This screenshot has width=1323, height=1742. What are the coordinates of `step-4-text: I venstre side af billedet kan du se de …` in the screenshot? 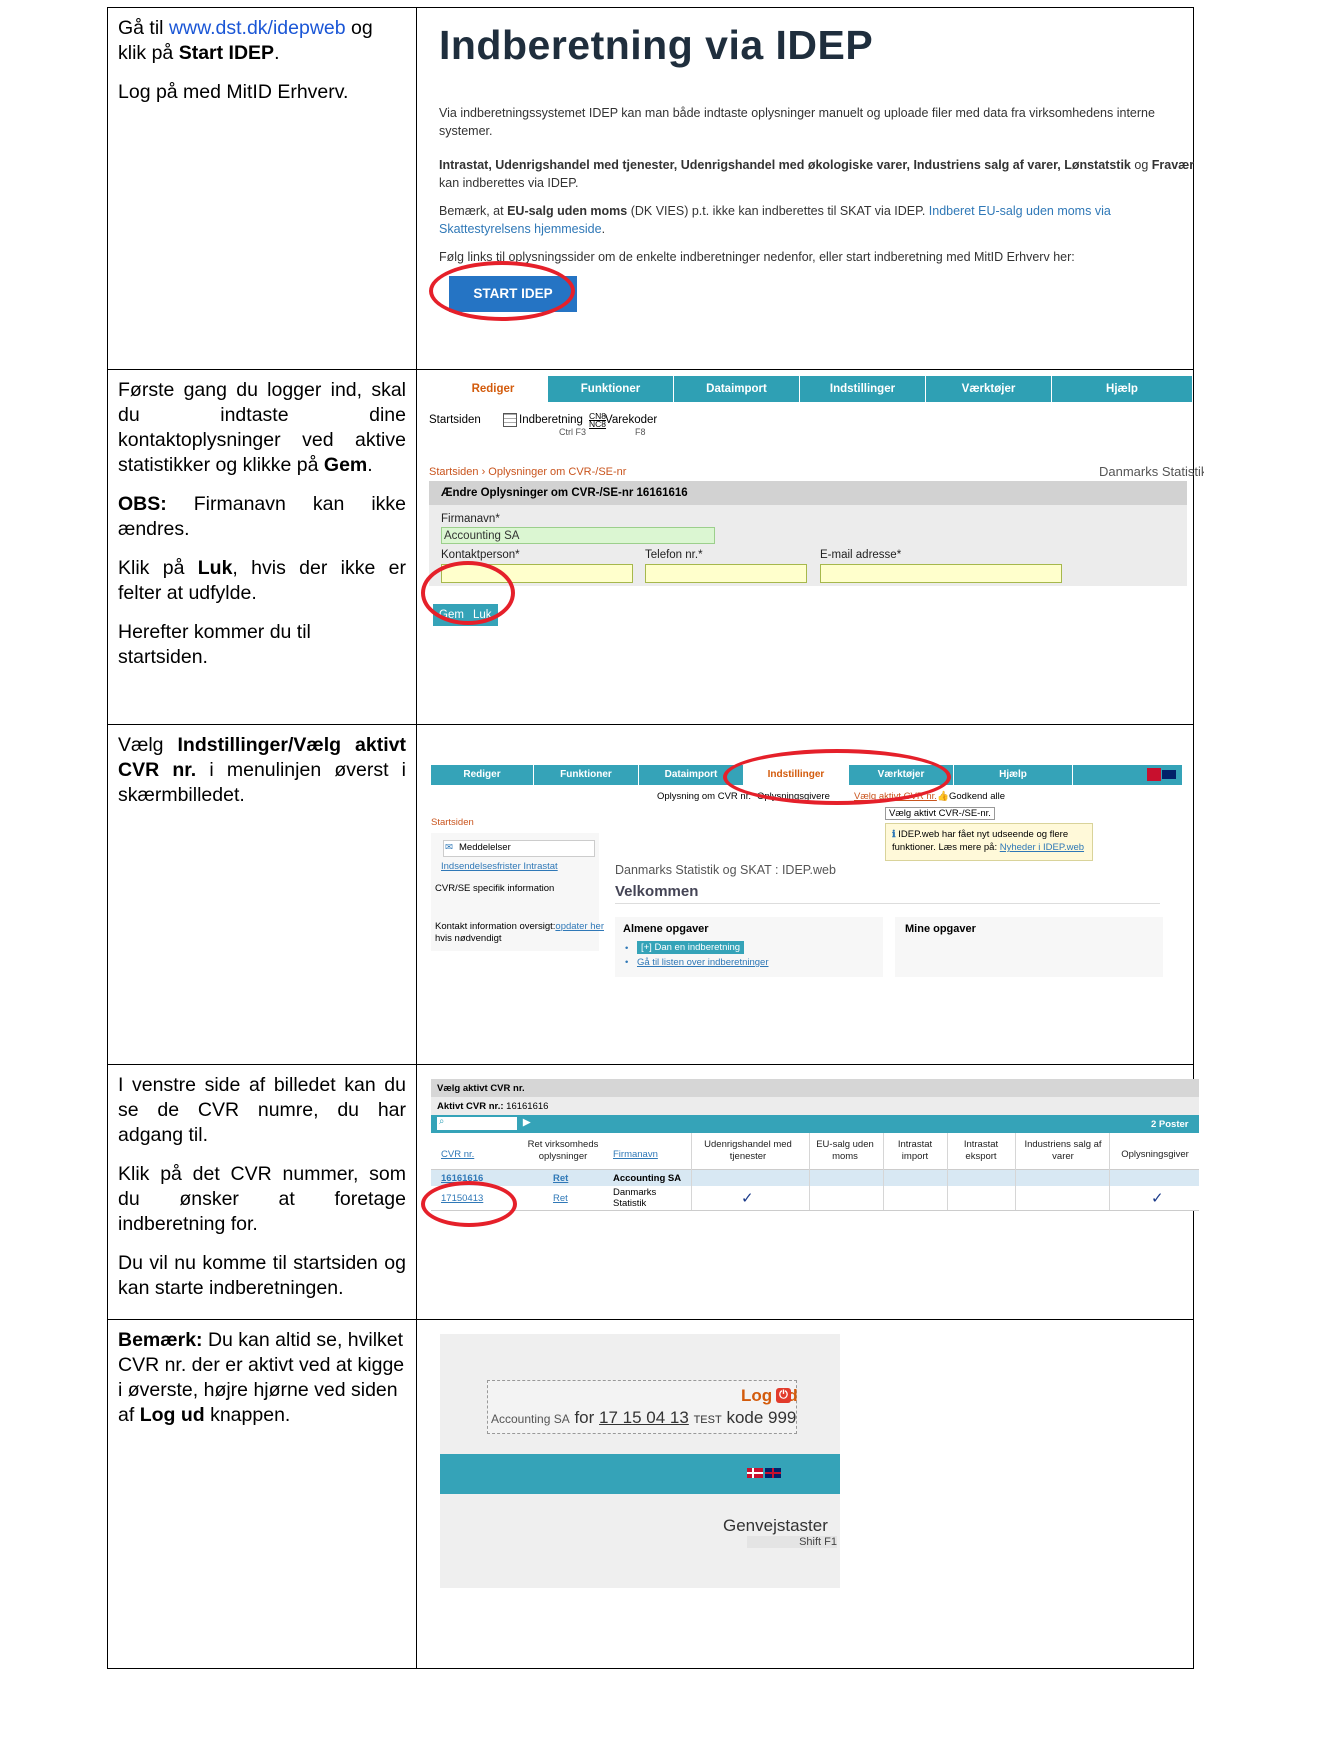 It's located at (262, 1192).